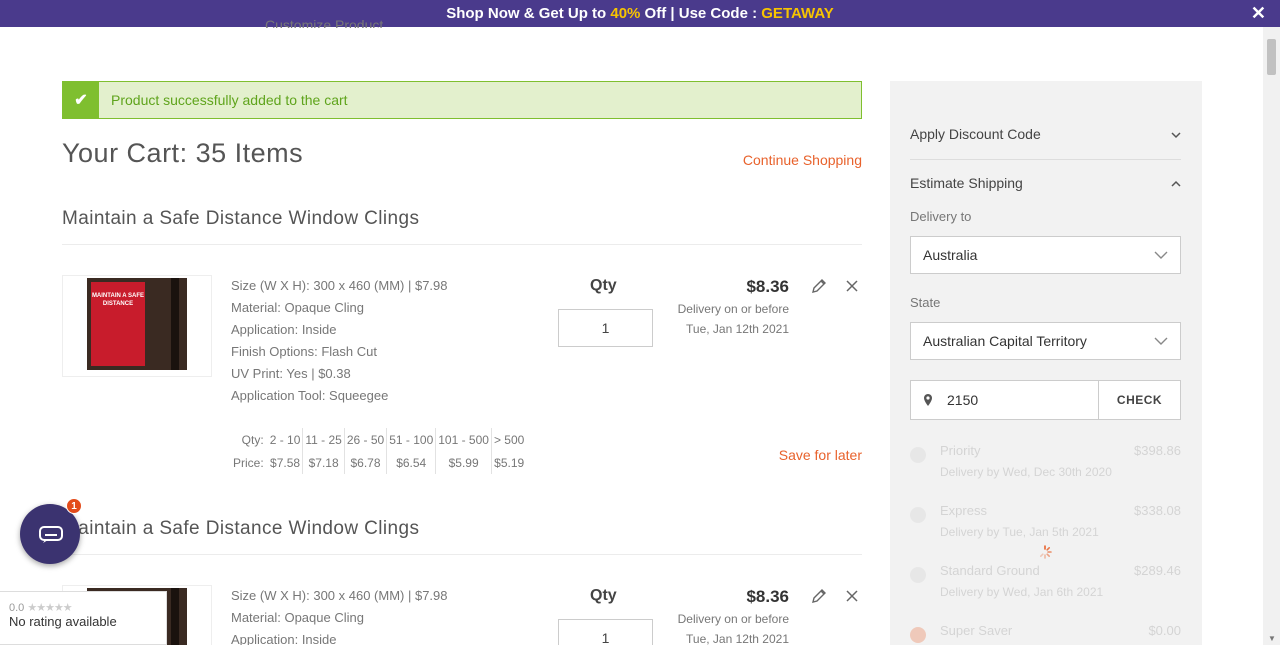 The image size is (1280, 645). Describe the element at coordinates (366, 462) in the screenshot. I see `pricing-price: $6.78` at that location.